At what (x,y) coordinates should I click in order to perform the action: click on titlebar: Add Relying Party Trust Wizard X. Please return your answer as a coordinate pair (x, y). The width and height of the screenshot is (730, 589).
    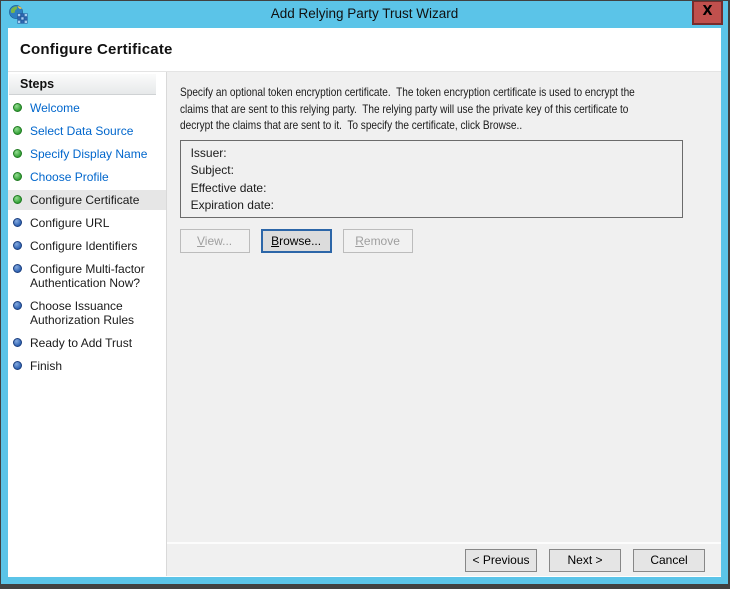
    Looking at the image, I should click on (364, 14).